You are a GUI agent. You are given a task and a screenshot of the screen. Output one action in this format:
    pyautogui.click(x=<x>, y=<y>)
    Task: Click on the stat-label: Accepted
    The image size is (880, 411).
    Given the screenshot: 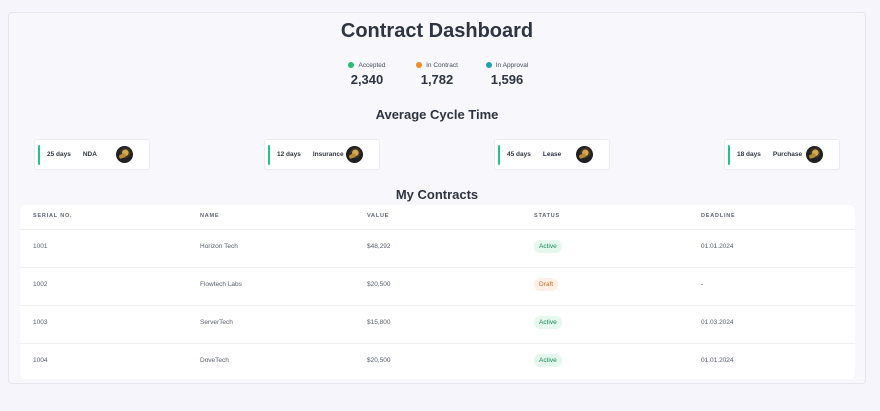 What is the action you would take?
    pyautogui.click(x=372, y=65)
    